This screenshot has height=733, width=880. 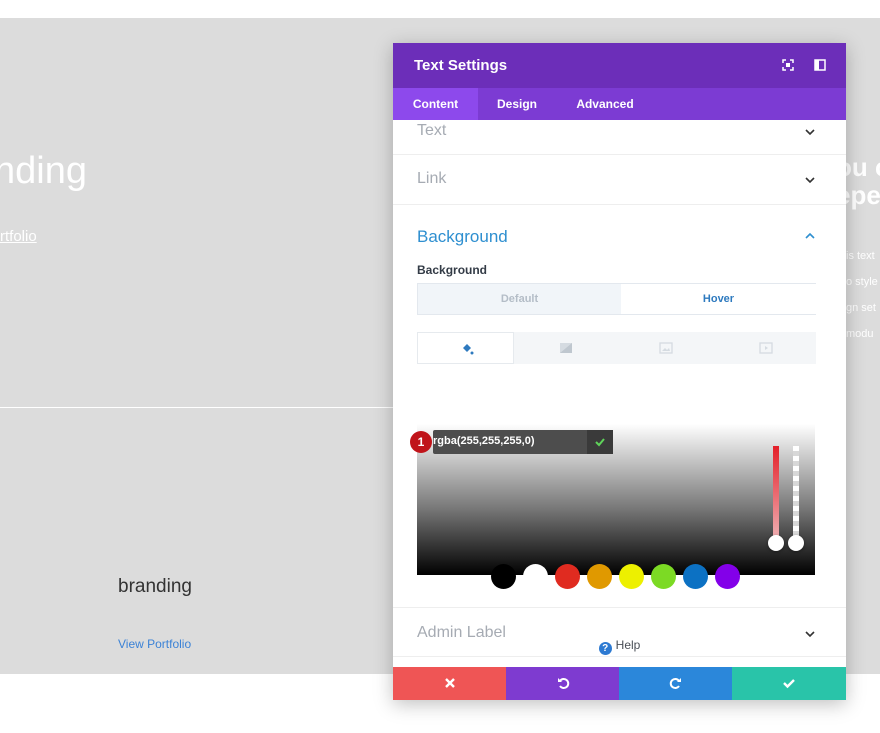 What do you see at coordinates (663, 576) in the screenshot?
I see `swatch-green` at bounding box center [663, 576].